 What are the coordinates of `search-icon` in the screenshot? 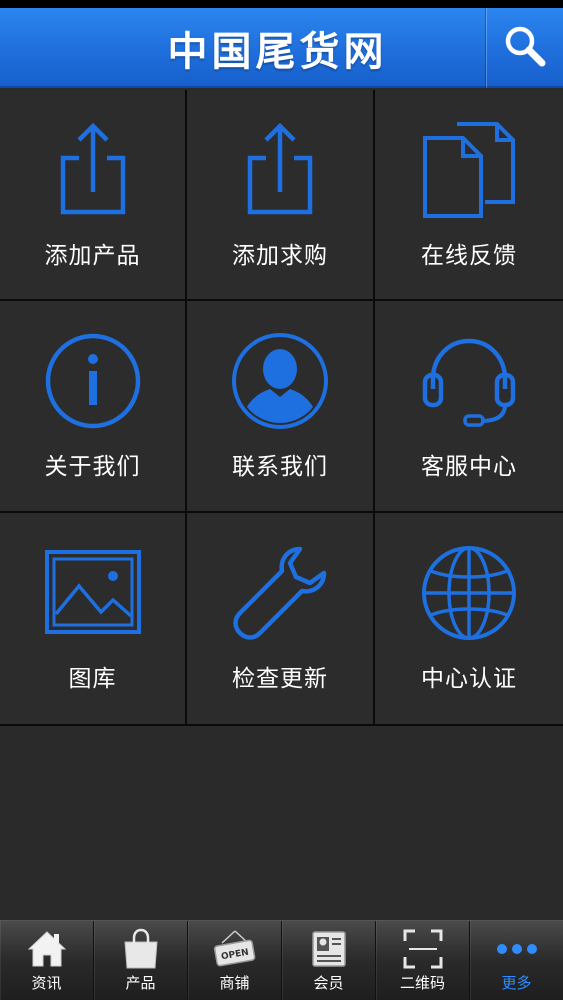 It's located at (525, 48).